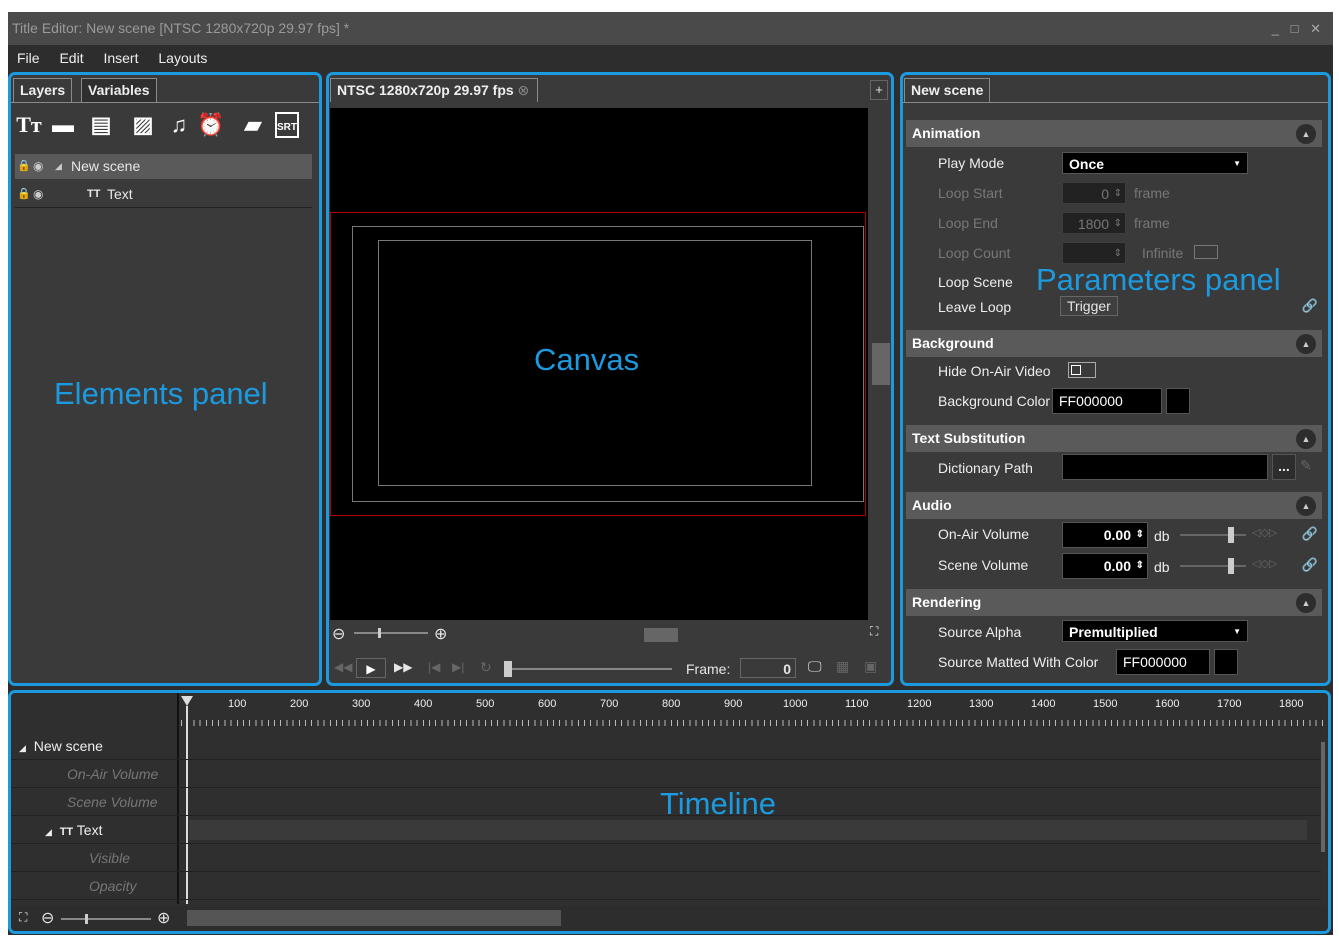  What do you see at coordinates (1105, 566) in the screenshot?
I see `scene-volume-input: 0.00 ⇕` at bounding box center [1105, 566].